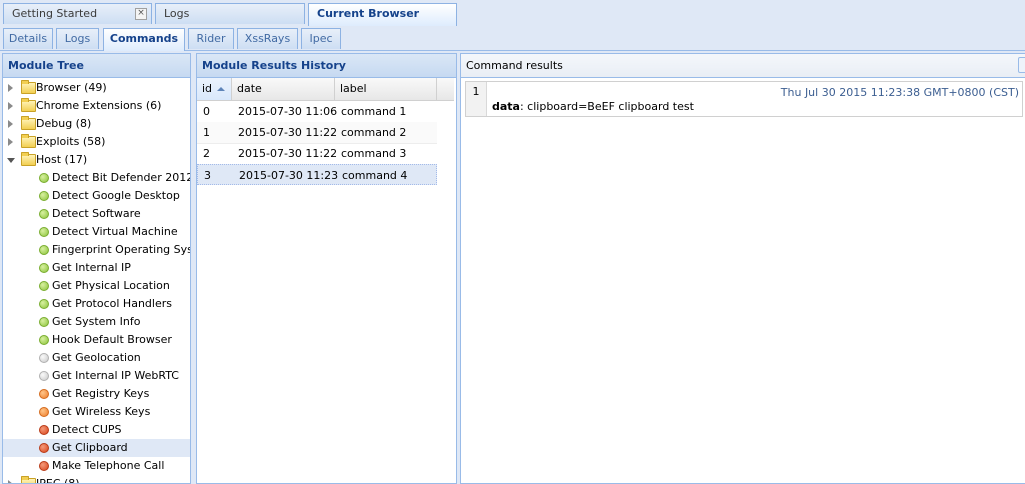 The width and height of the screenshot is (1025, 484). What do you see at coordinates (368, 13) in the screenshot?
I see `tab-label: Current Browser` at bounding box center [368, 13].